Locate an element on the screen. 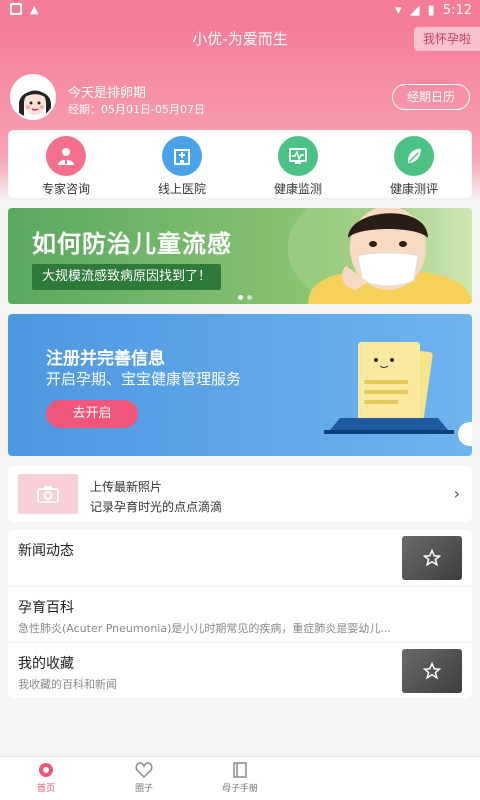  banner-title: 注册并完善信息 is located at coordinates (105, 359).